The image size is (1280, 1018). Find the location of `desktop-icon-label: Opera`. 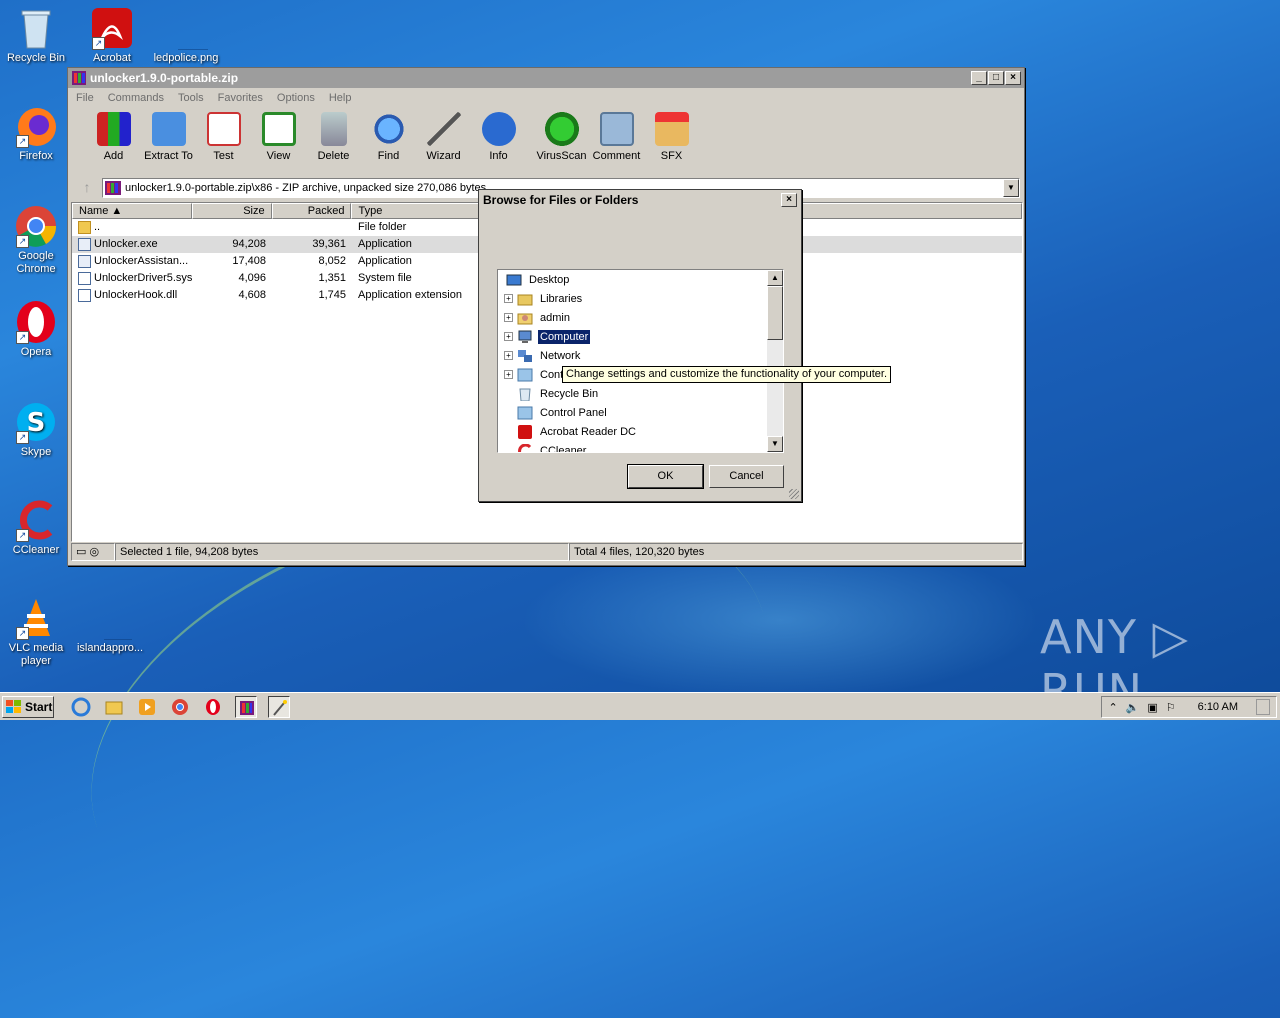

desktop-icon-label: Opera is located at coordinates (36, 352).